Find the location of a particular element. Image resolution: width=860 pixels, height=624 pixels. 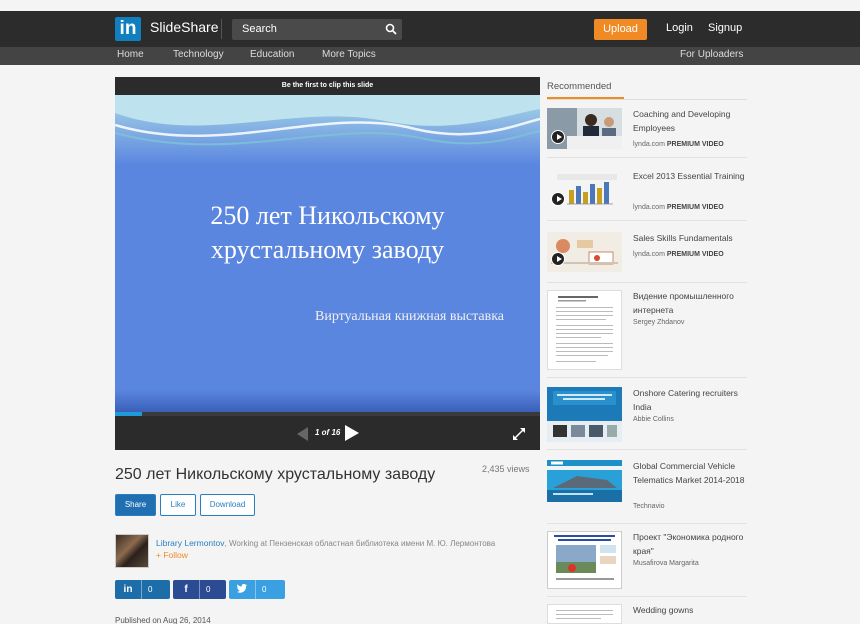

recommended-source-name: Technavio is located at coordinates (649, 506).